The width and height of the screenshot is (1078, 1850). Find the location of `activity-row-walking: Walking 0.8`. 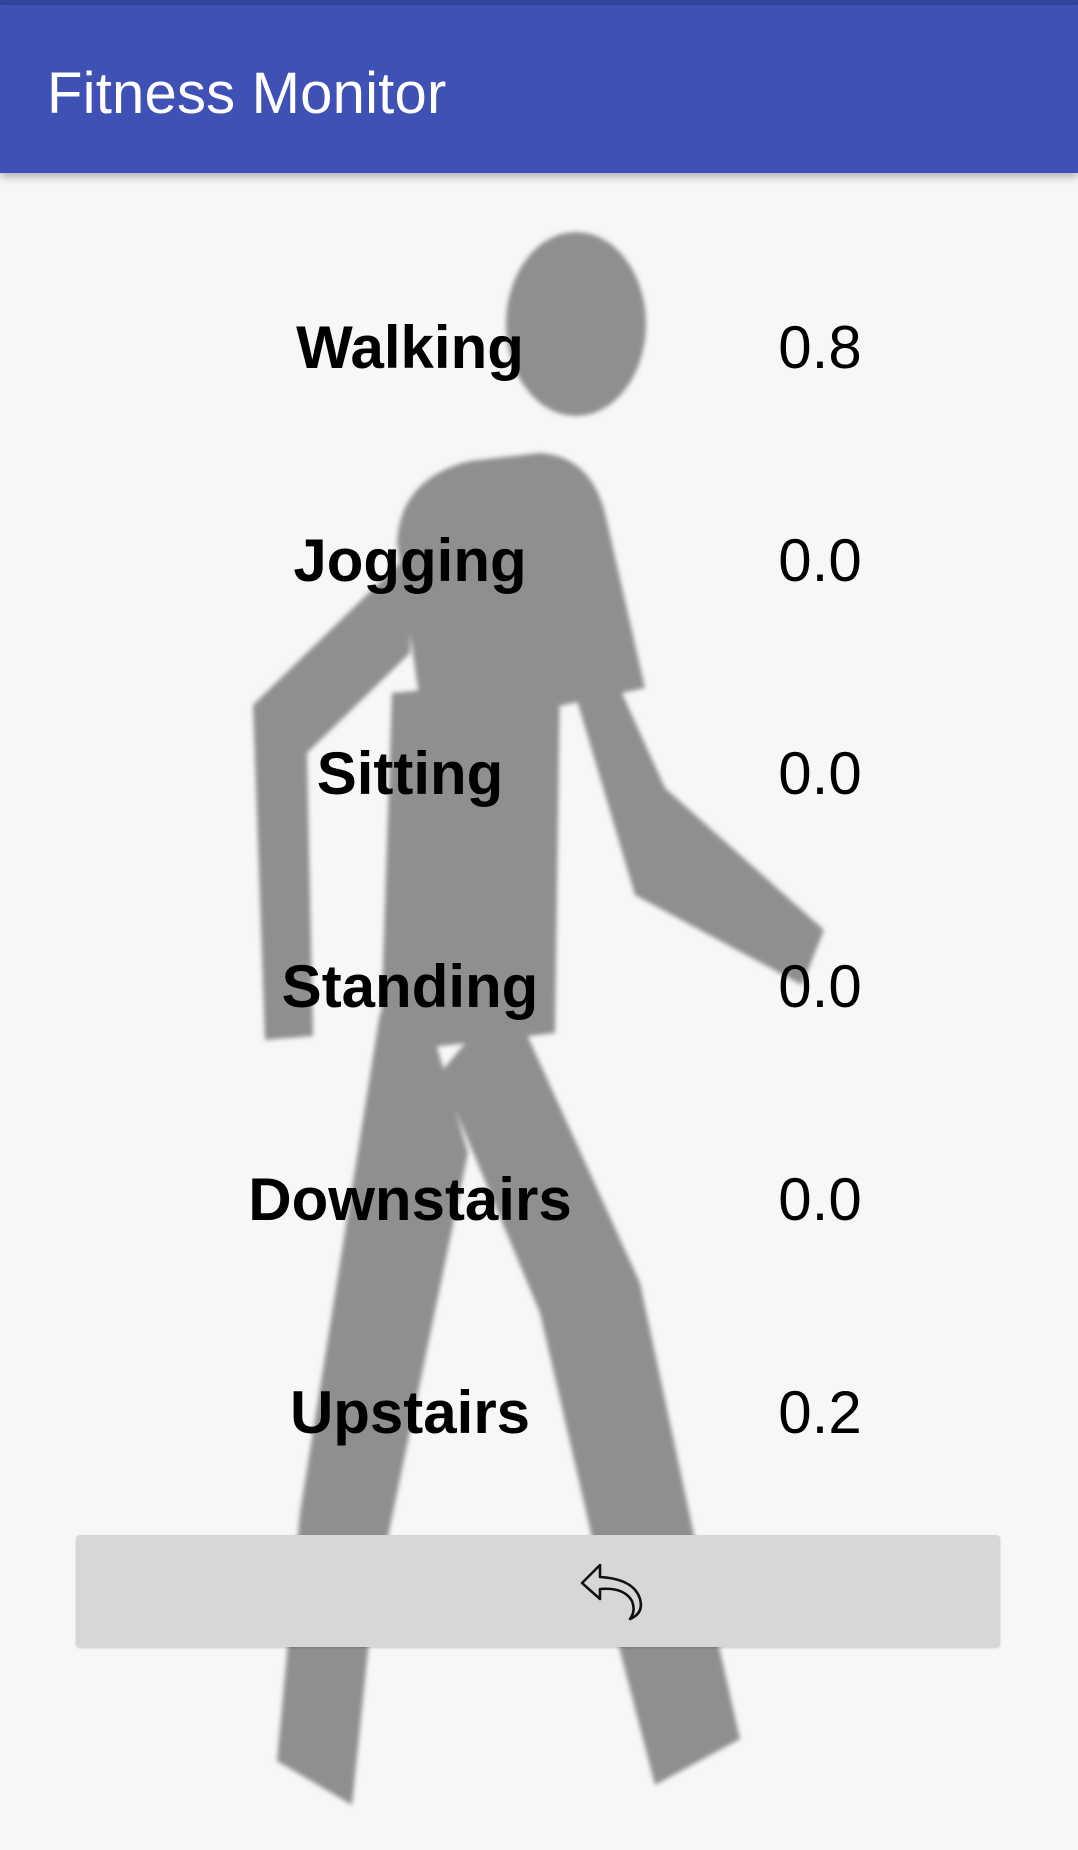

activity-row-walking: Walking 0.8 is located at coordinates (539, 348).